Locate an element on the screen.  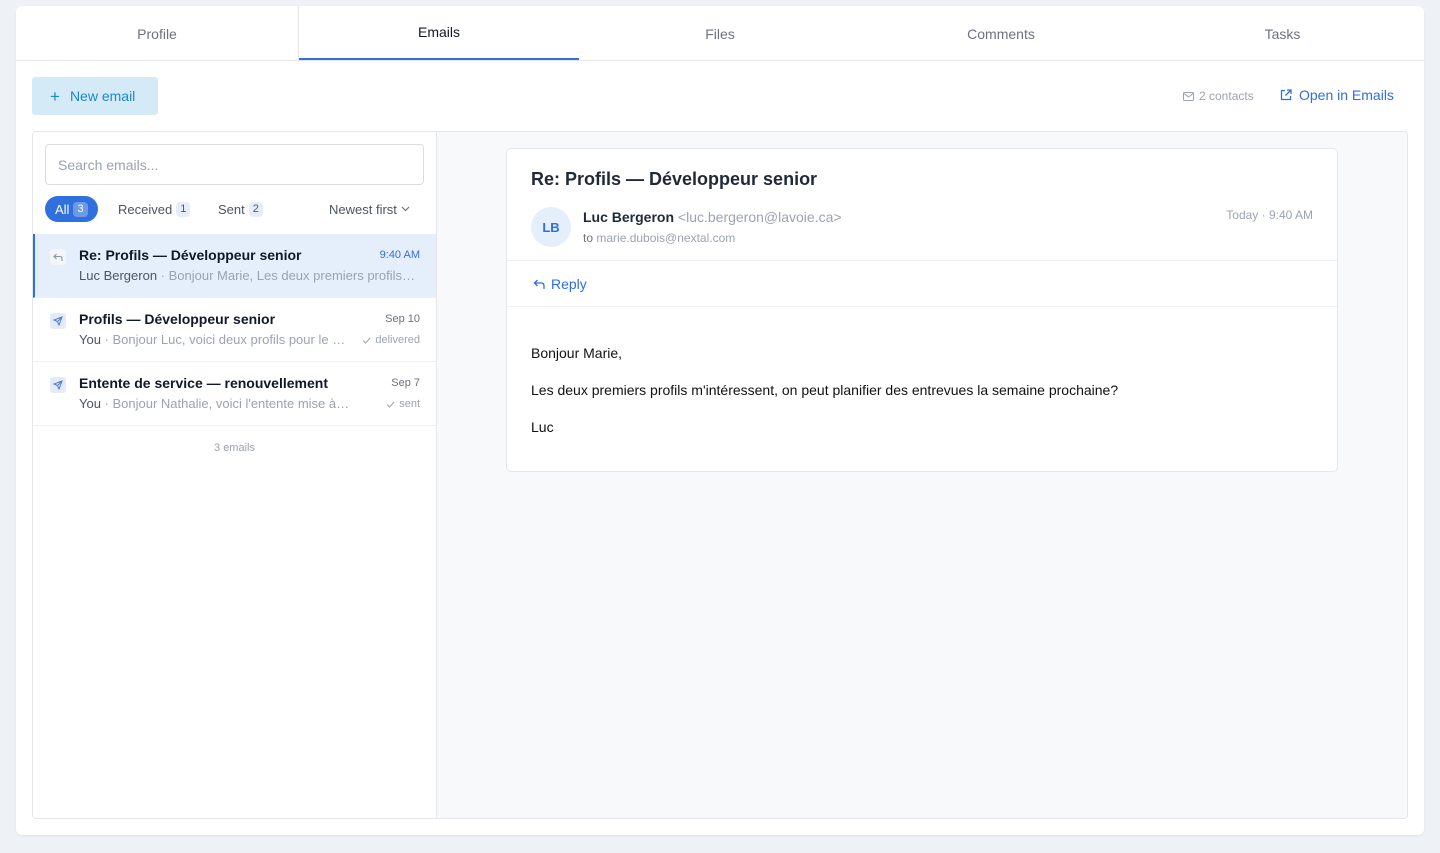
contacts-count: 2 contacts is located at coordinates (1218, 96).